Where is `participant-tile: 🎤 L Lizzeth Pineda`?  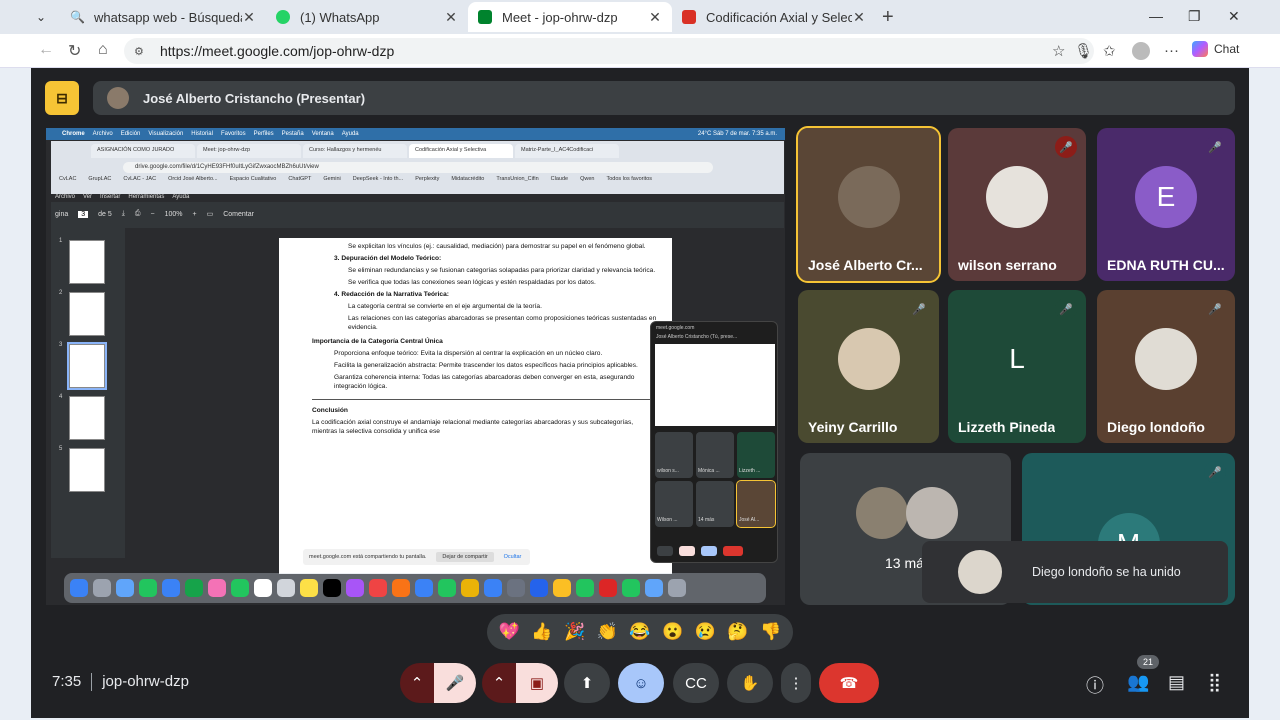
participant-tile: 🎤 L Lizzeth Pineda is located at coordinates (1017, 366).